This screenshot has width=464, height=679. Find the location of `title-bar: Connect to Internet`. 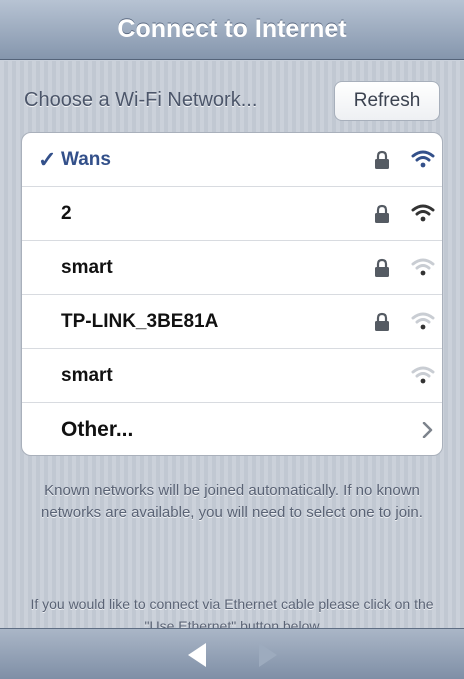

title-bar: Connect to Internet is located at coordinates (232, 30).